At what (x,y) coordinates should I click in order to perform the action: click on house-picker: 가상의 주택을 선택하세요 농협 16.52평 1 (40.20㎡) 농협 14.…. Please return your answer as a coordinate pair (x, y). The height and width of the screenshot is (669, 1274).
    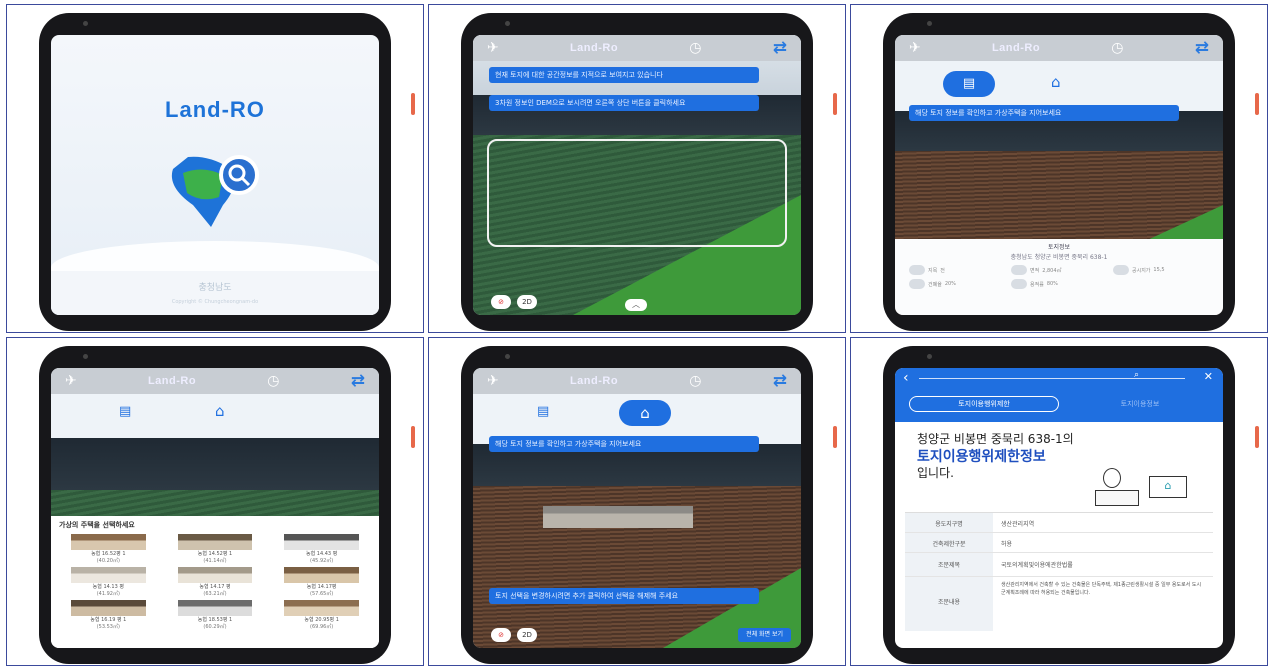
    Looking at the image, I should click on (215, 582).